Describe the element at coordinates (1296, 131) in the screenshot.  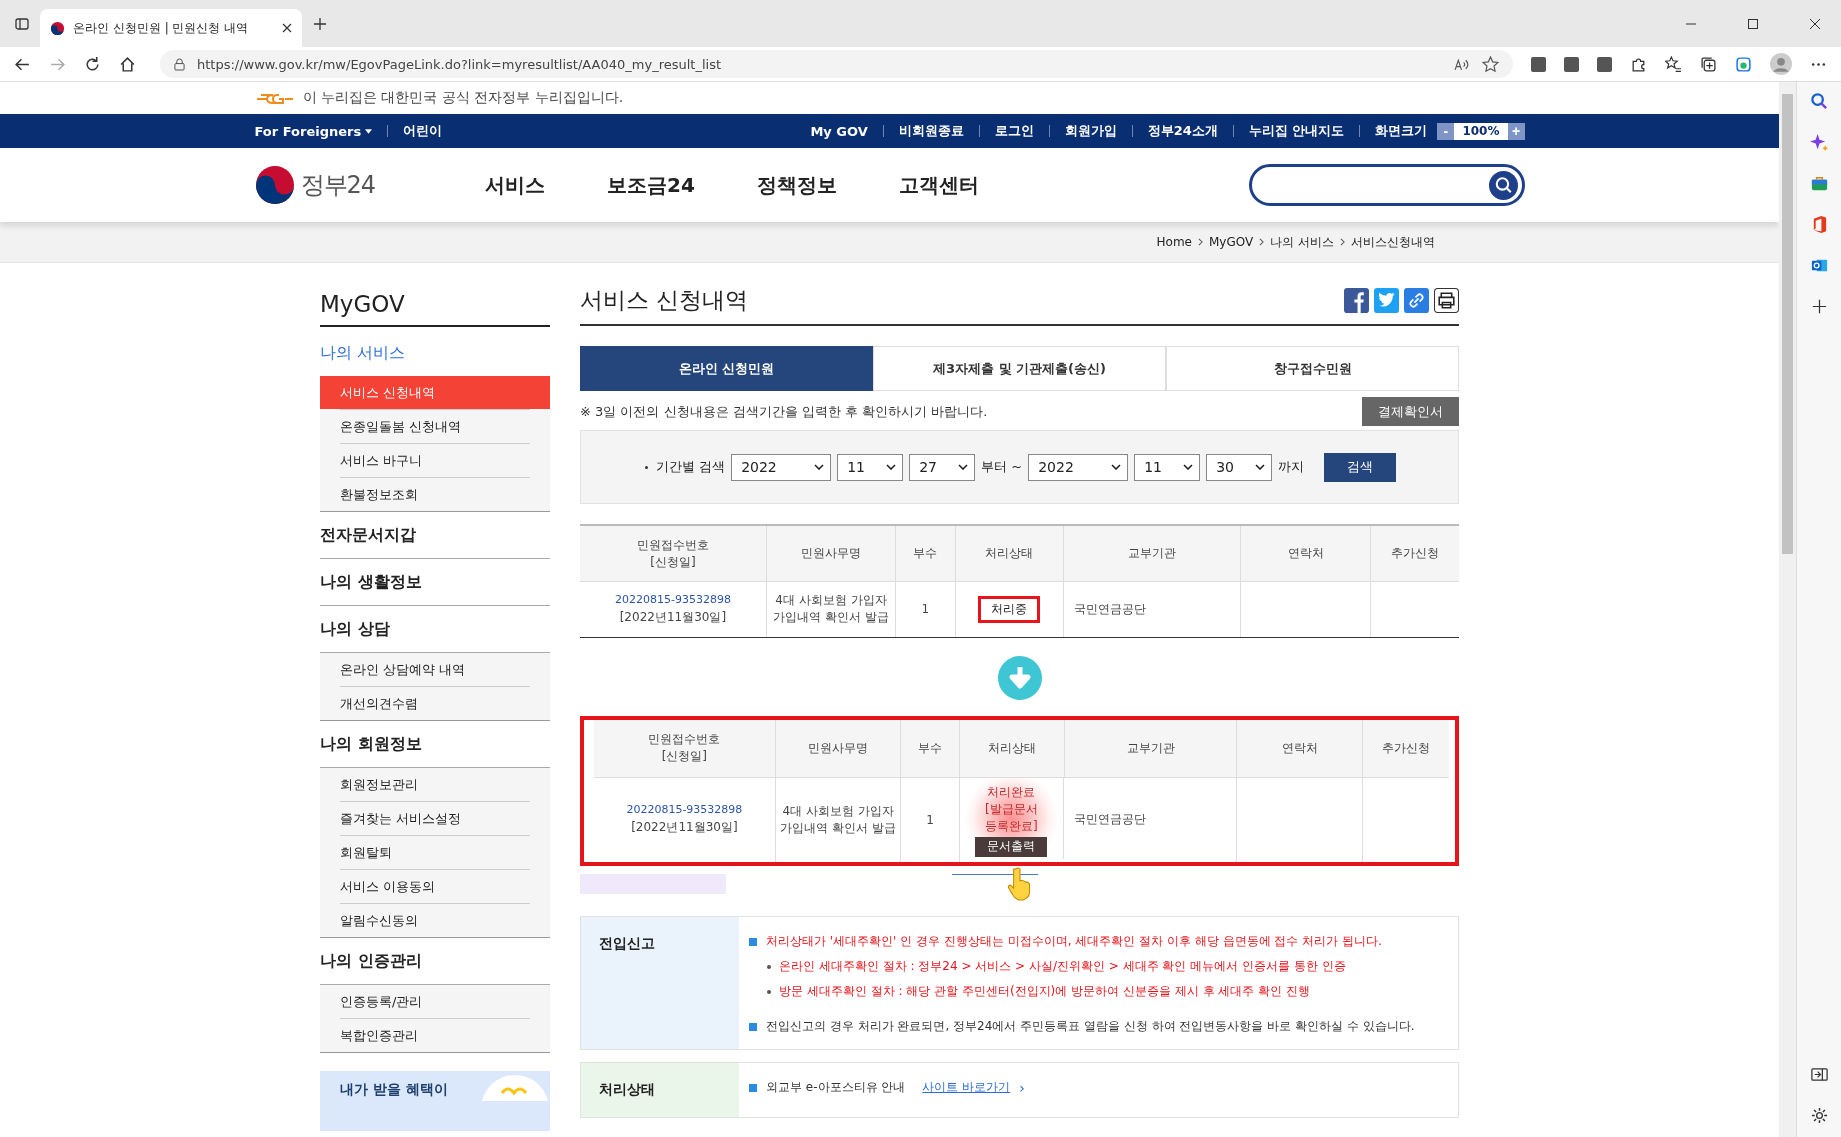
I see `nav-link: 누리집 안내지도` at that location.